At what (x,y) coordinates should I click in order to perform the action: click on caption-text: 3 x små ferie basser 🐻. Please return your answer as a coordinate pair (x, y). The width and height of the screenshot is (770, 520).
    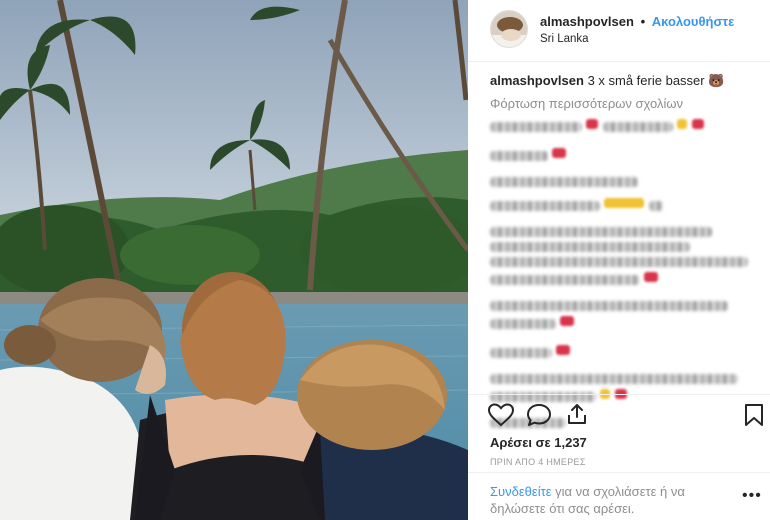
    Looking at the image, I should click on (656, 80).